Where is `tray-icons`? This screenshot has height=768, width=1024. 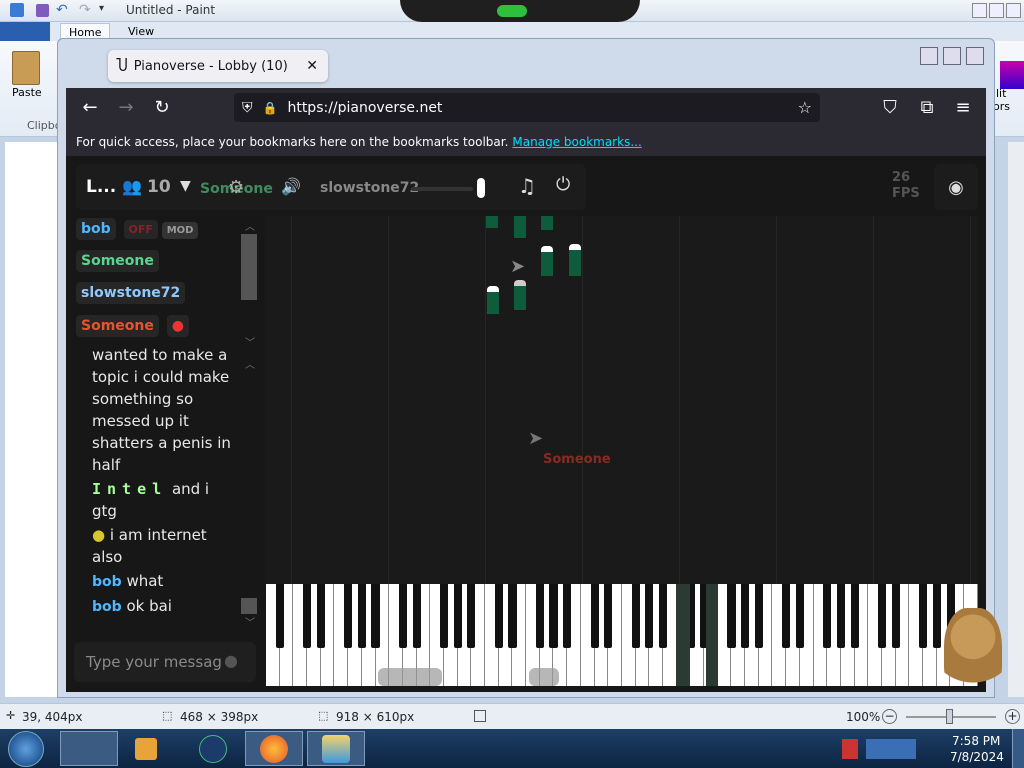 tray-icons is located at coordinates (891, 749).